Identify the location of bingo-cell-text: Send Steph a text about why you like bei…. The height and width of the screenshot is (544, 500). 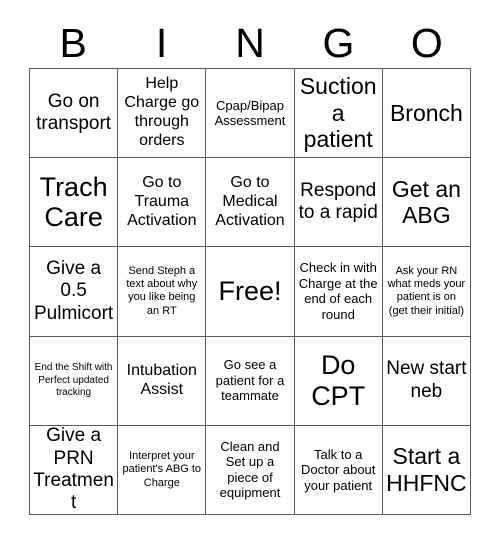
(162, 290).